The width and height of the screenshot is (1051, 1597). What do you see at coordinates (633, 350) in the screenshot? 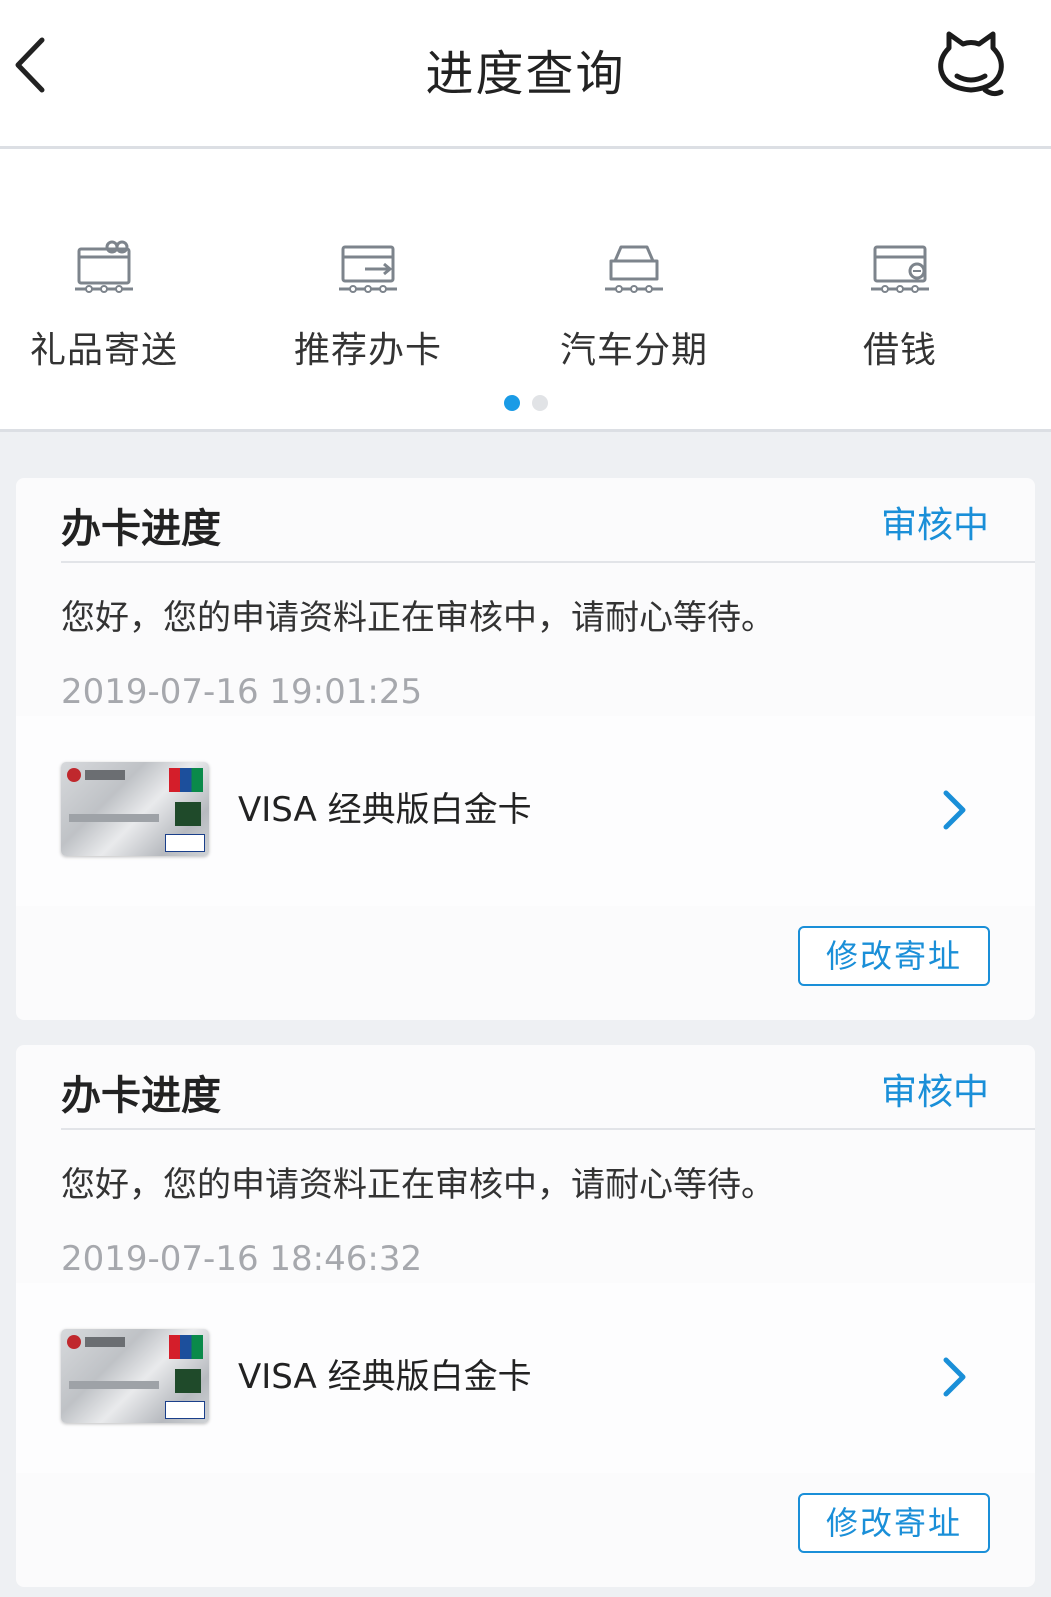
I see `quick-item-label: 汽车分期` at bounding box center [633, 350].